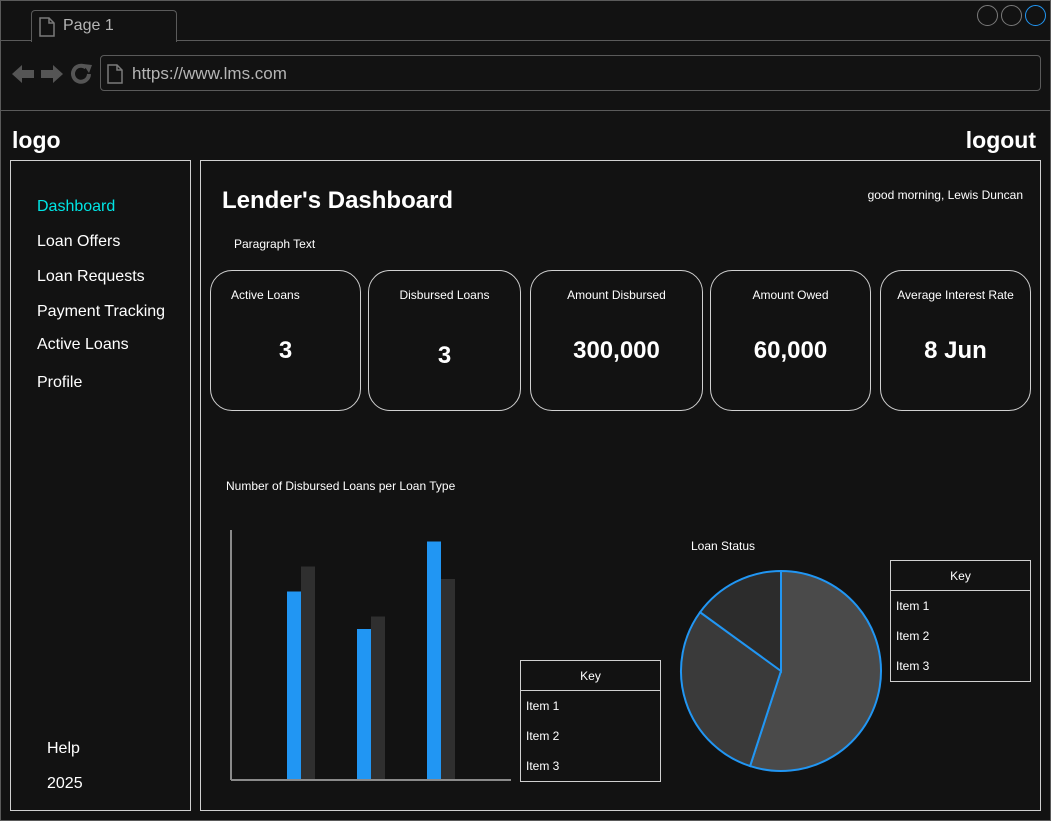 The image size is (1051, 821). I want to click on pie-chart-title: Loan Status, so click(723, 546).